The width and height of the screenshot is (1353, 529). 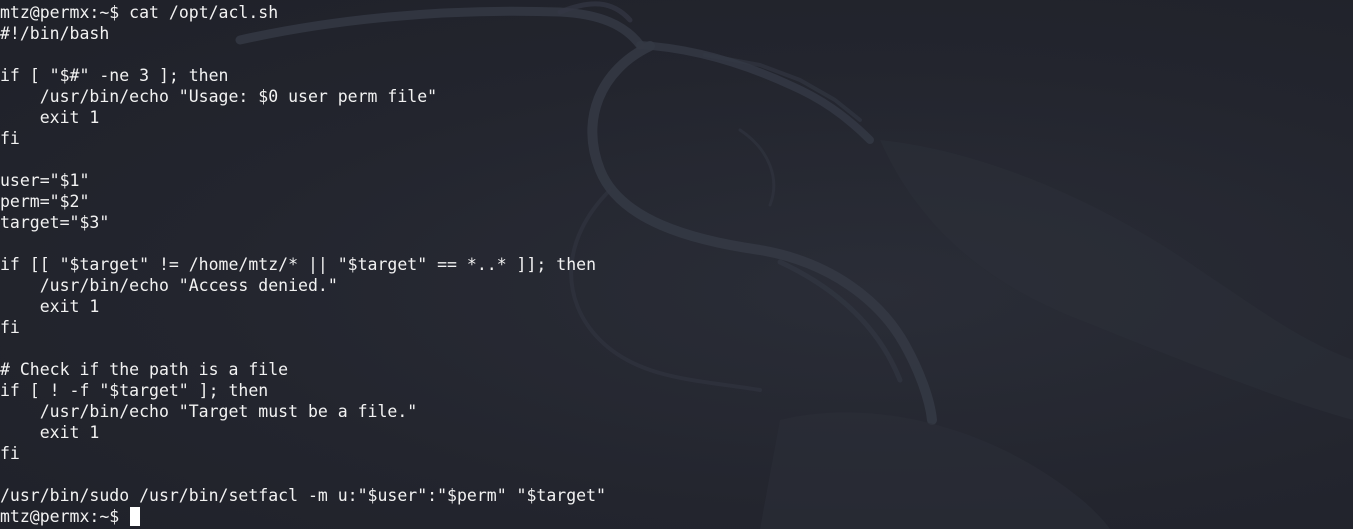 What do you see at coordinates (55, 33) in the screenshot?
I see `output-line: #!/bin/bash` at bounding box center [55, 33].